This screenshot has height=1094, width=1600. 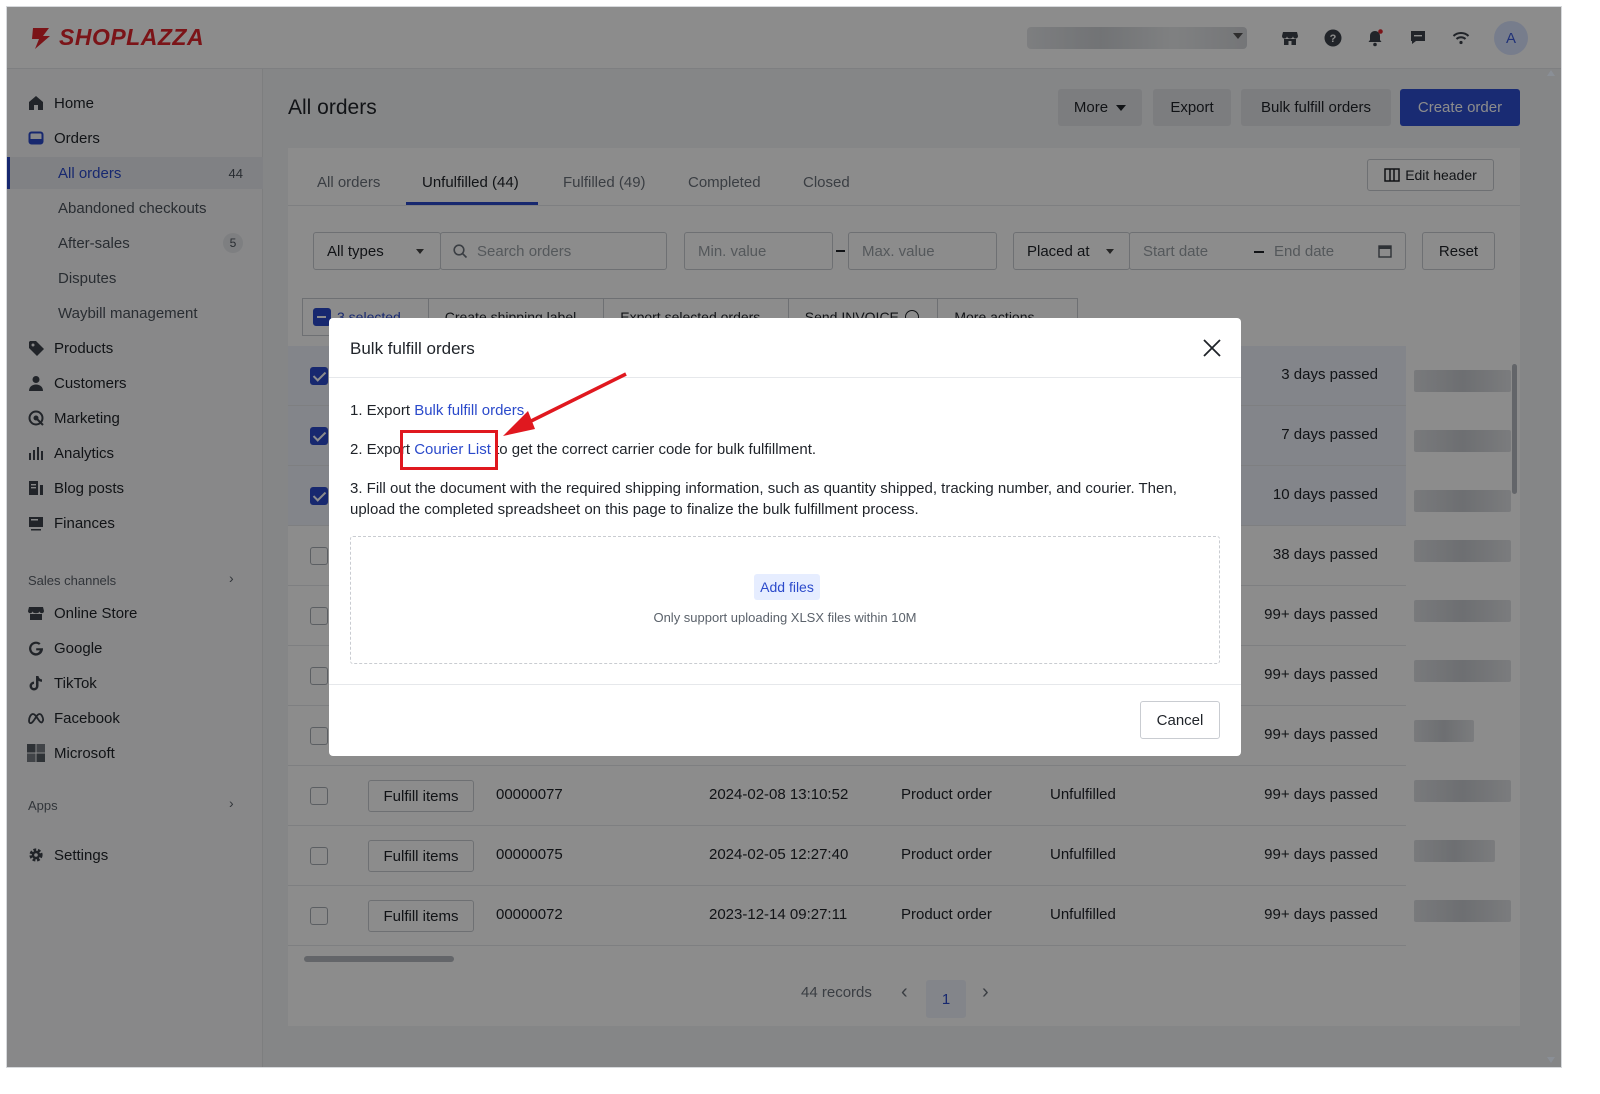 What do you see at coordinates (565, 404) in the screenshot?
I see `annotation-arrow-icon` at bounding box center [565, 404].